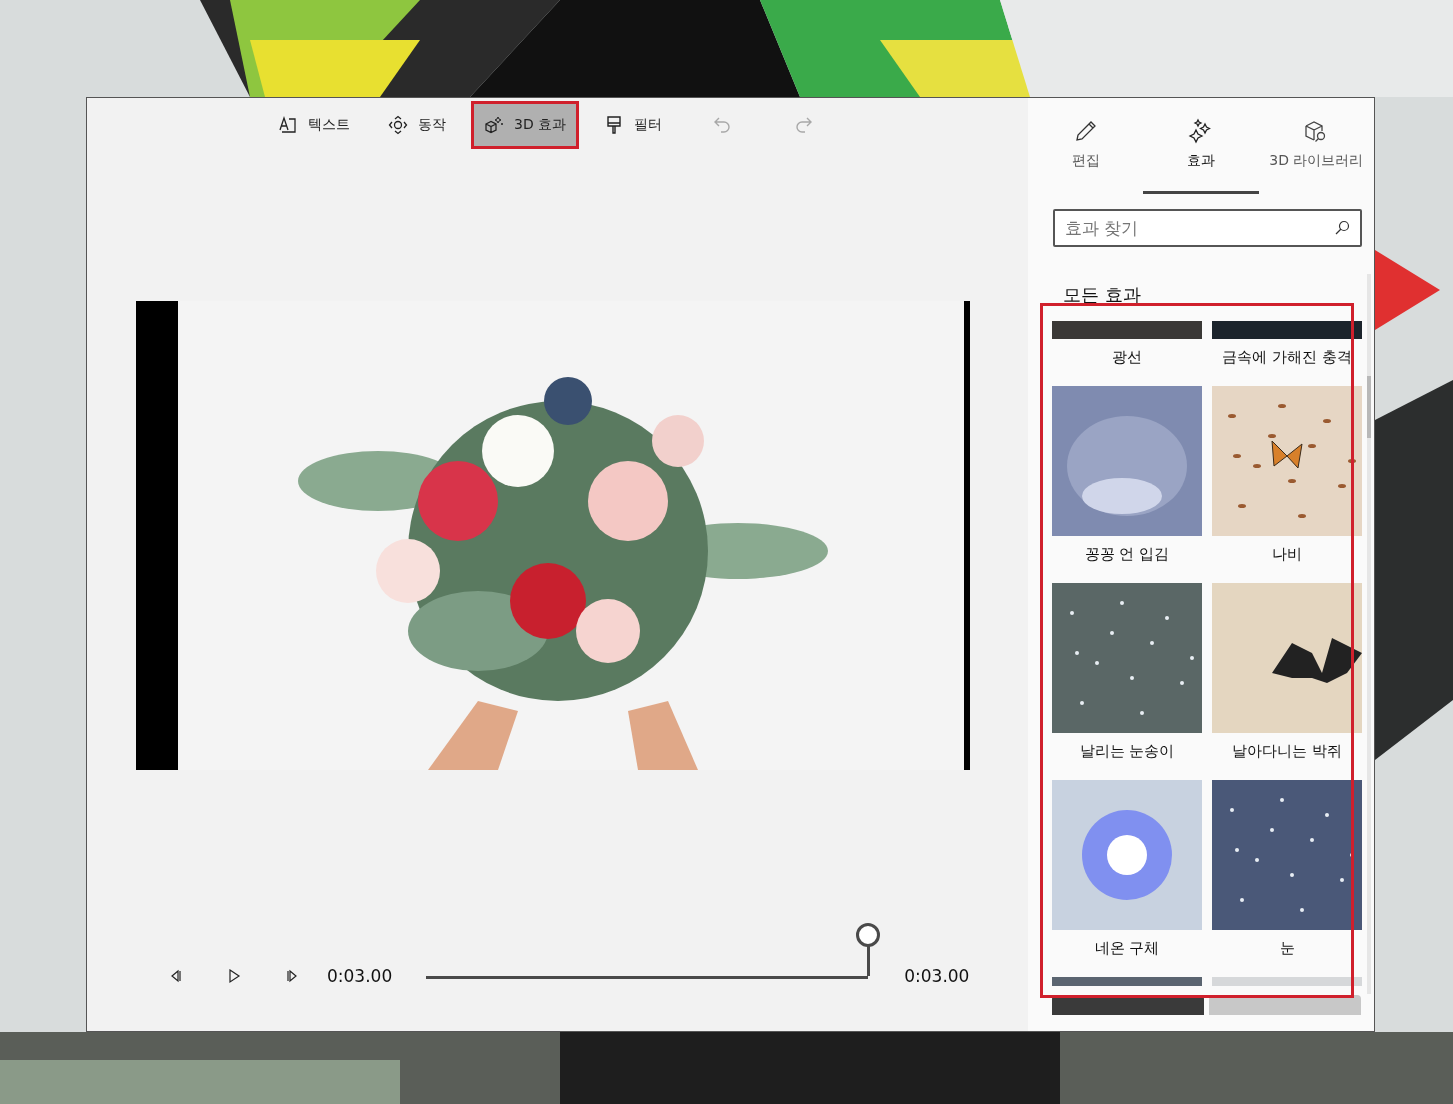 The image size is (1453, 1104). Describe the element at coordinates (868, 951) in the screenshot. I see `playhead-handle` at that location.